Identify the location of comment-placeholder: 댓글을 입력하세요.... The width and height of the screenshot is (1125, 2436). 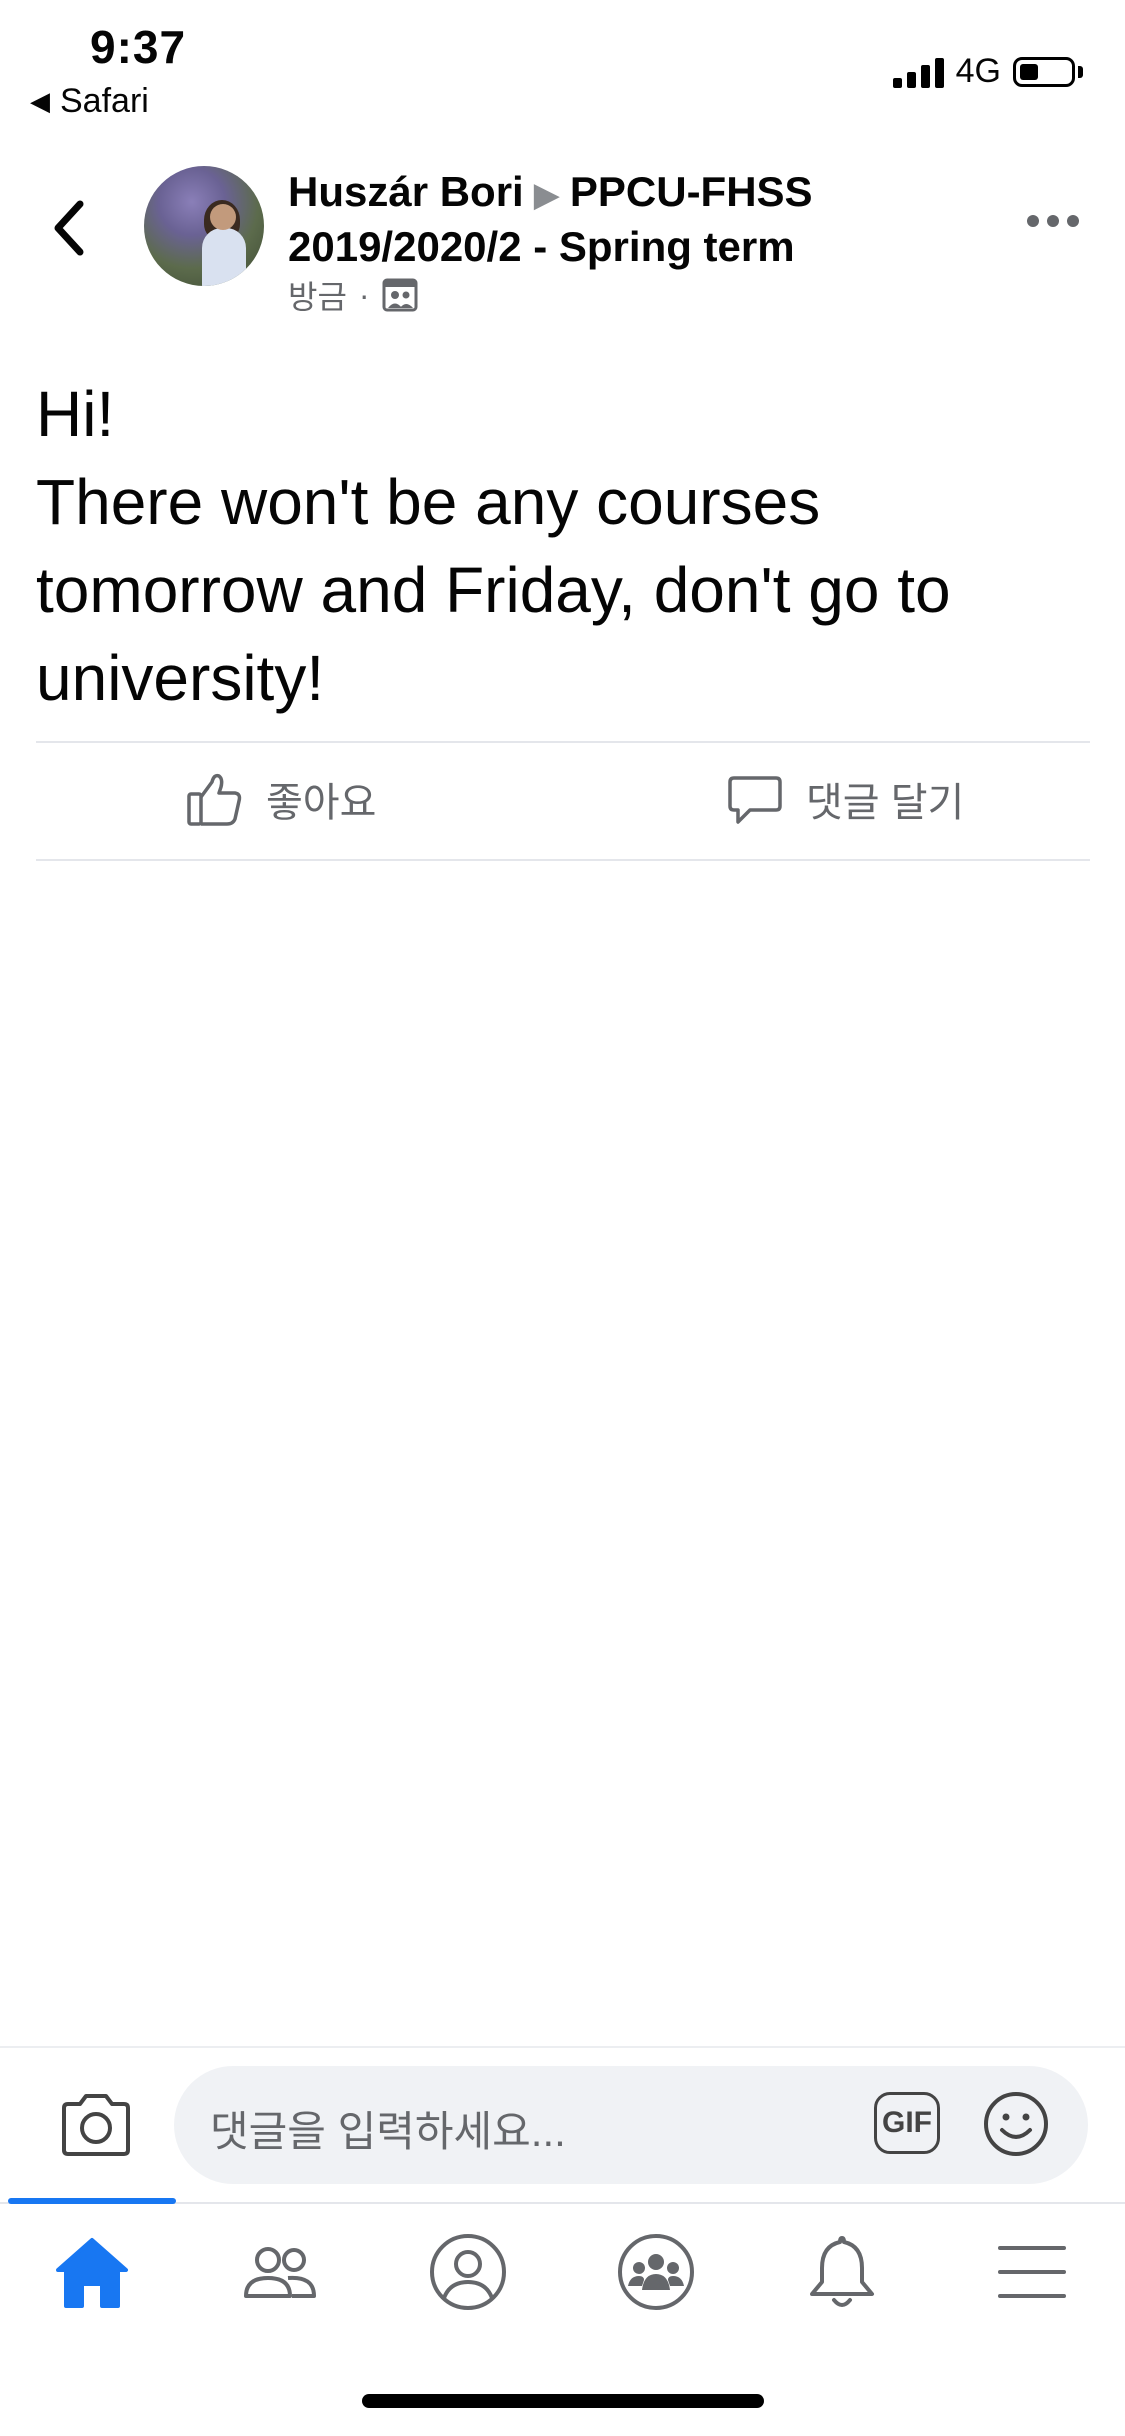
(388, 2131).